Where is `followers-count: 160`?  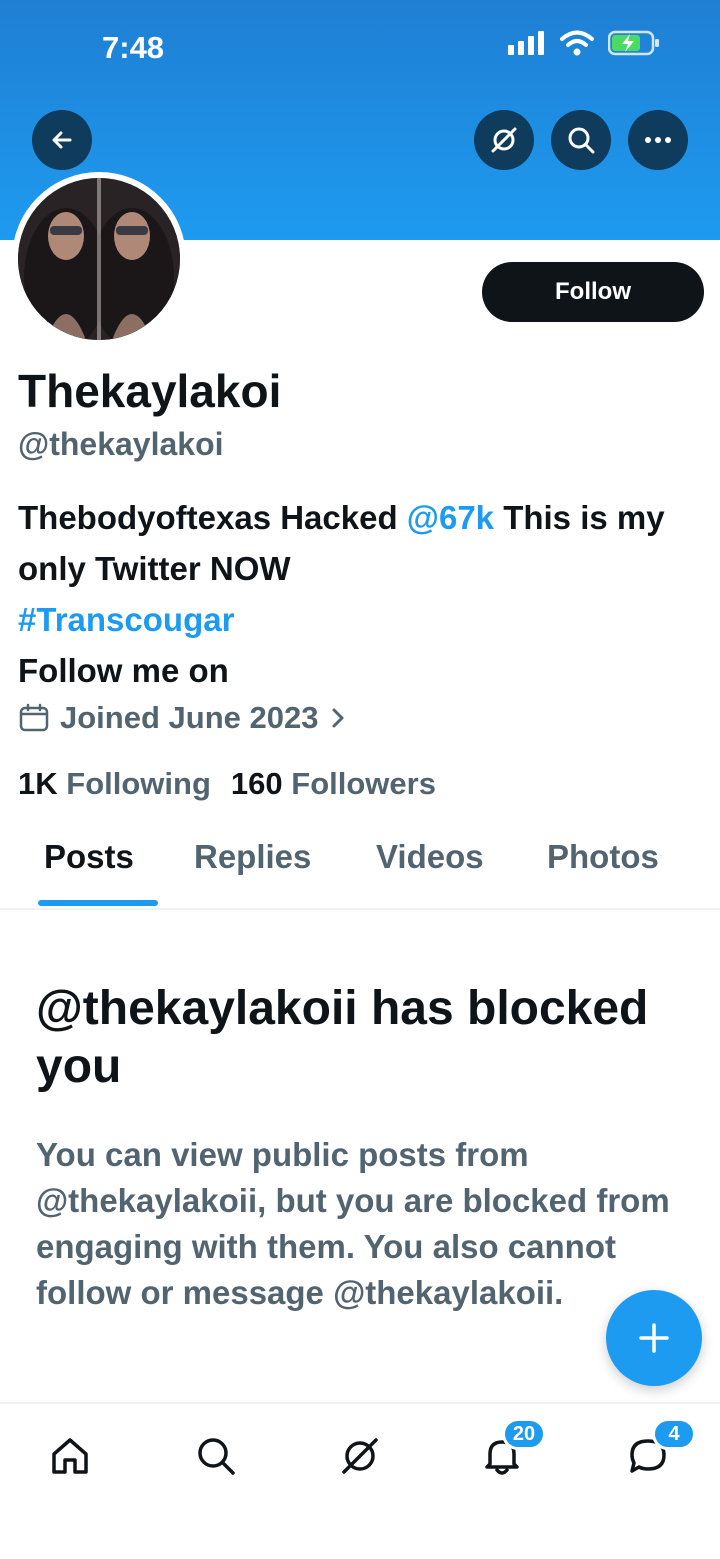 followers-count: 160 is located at coordinates (256, 783).